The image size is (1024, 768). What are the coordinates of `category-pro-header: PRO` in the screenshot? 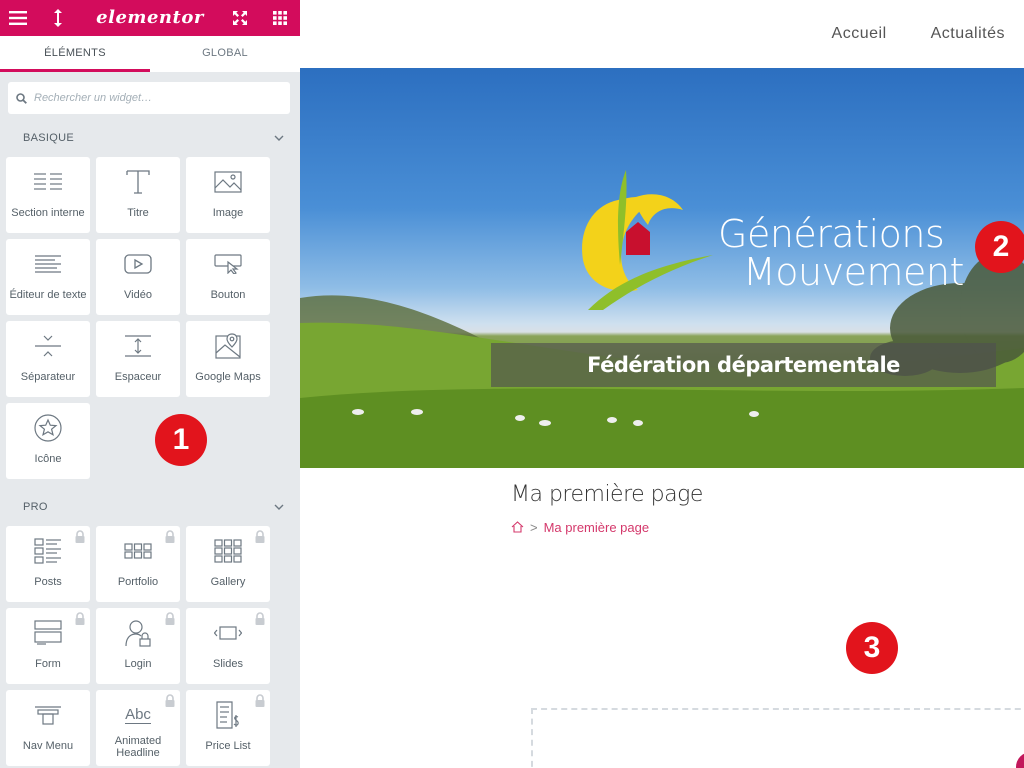 It's located at (150, 507).